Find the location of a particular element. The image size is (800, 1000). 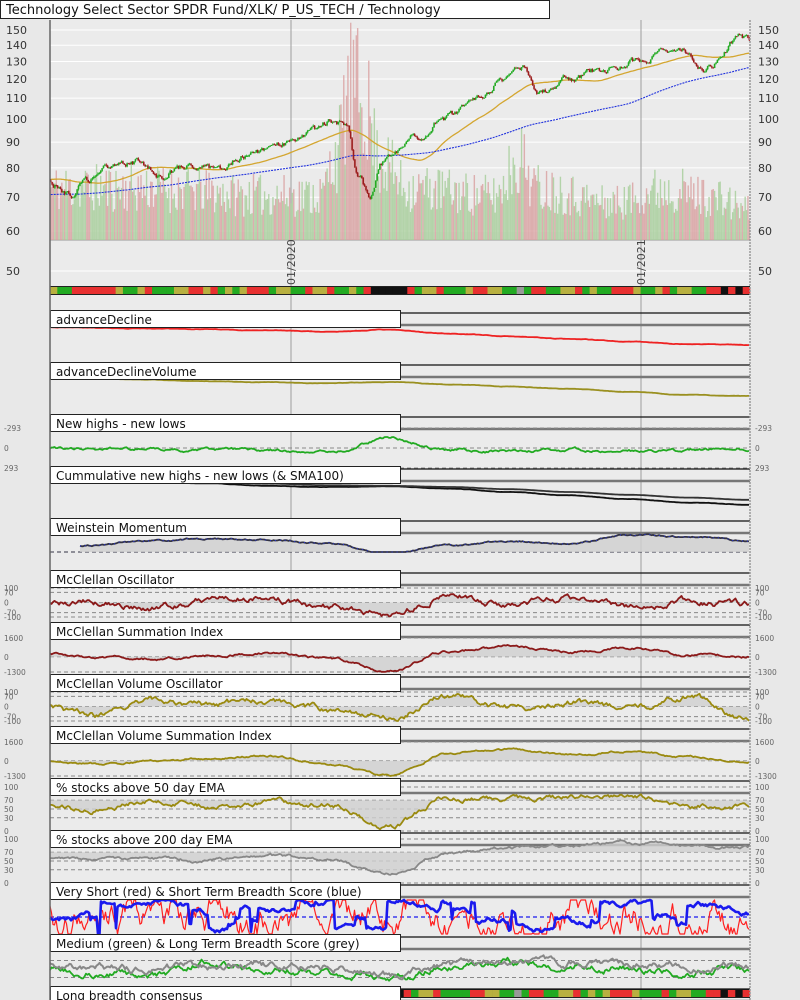

left-axis-label: 1600 is located at coordinates (13, 742).